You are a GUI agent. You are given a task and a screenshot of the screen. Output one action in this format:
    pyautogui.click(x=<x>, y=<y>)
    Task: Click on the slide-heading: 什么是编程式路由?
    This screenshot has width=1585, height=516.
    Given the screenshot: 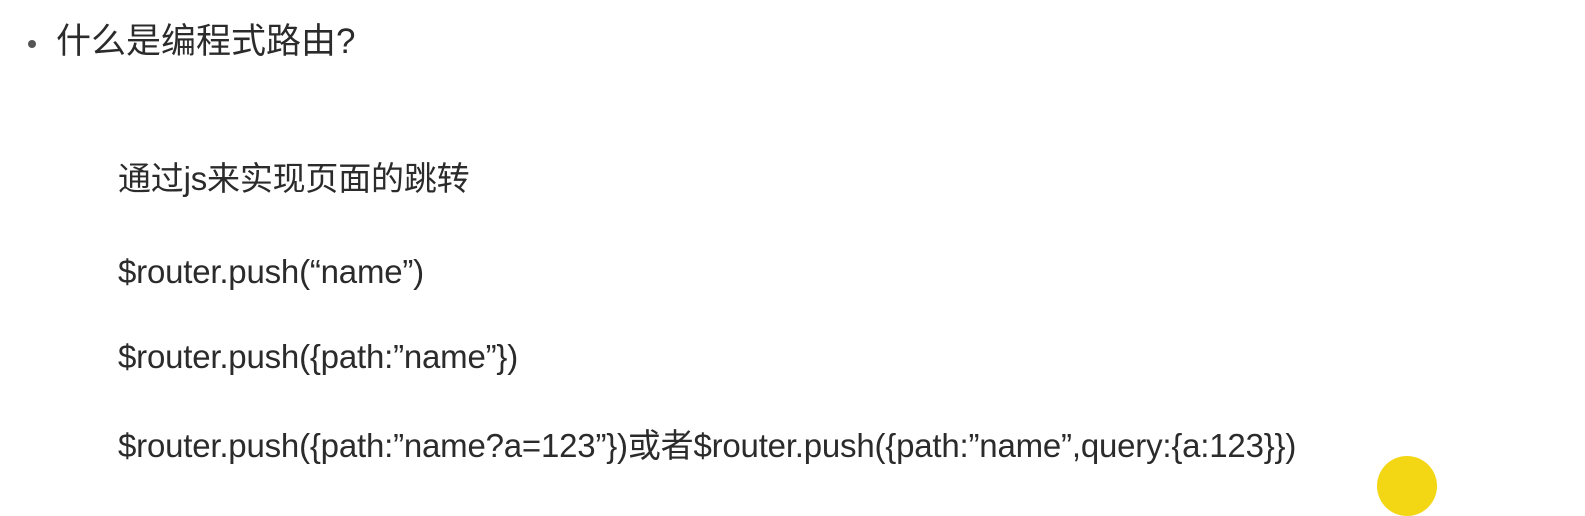 What is the action you would take?
    pyautogui.click(x=206, y=41)
    